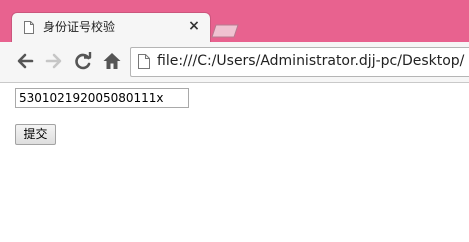  Describe the element at coordinates (35, 134) in the screenshot. I see `submit-button: 提交` at that location.